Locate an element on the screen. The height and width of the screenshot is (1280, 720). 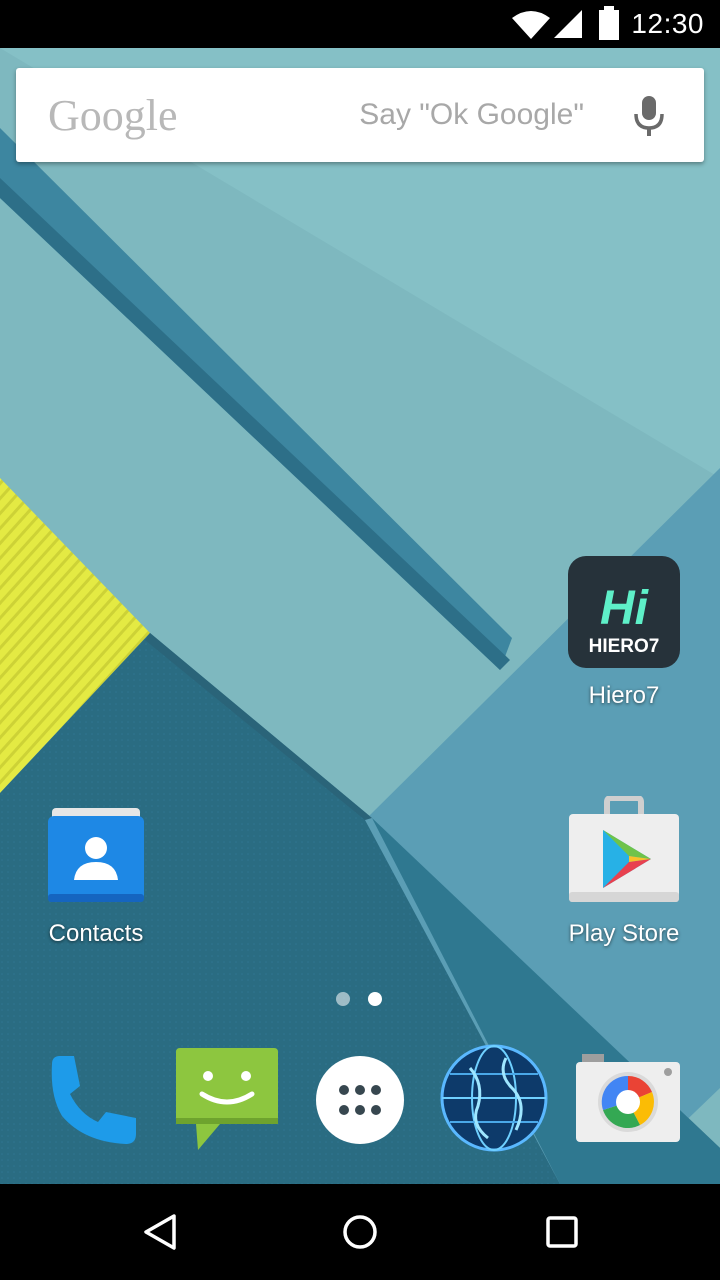
phone-icon is located at coordinates (92, 1100).